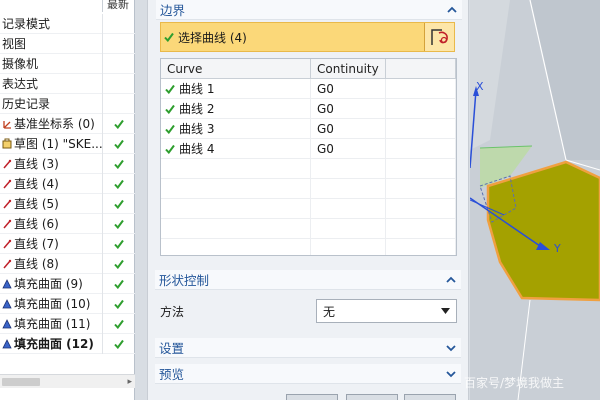 The image size is (600, 400). What do you see at coordinates (308, 374) in the screenshot?
I see `section-preview-header: 预览` at bounding box center [308, 374].